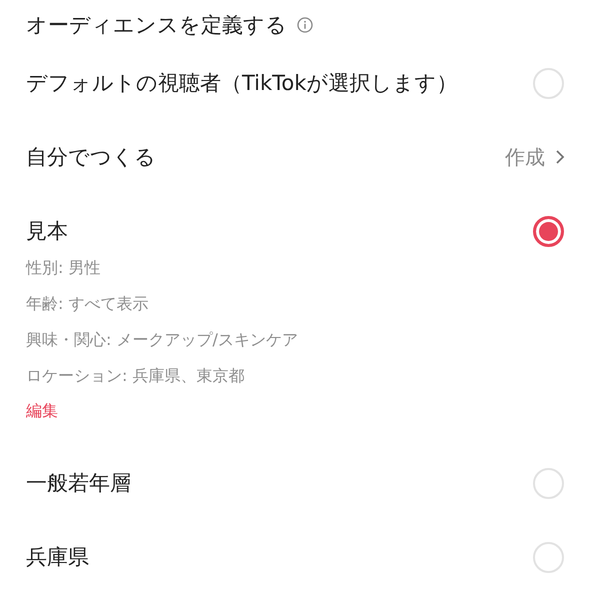  I want to click on option-label: 見本, so click(47, 231).